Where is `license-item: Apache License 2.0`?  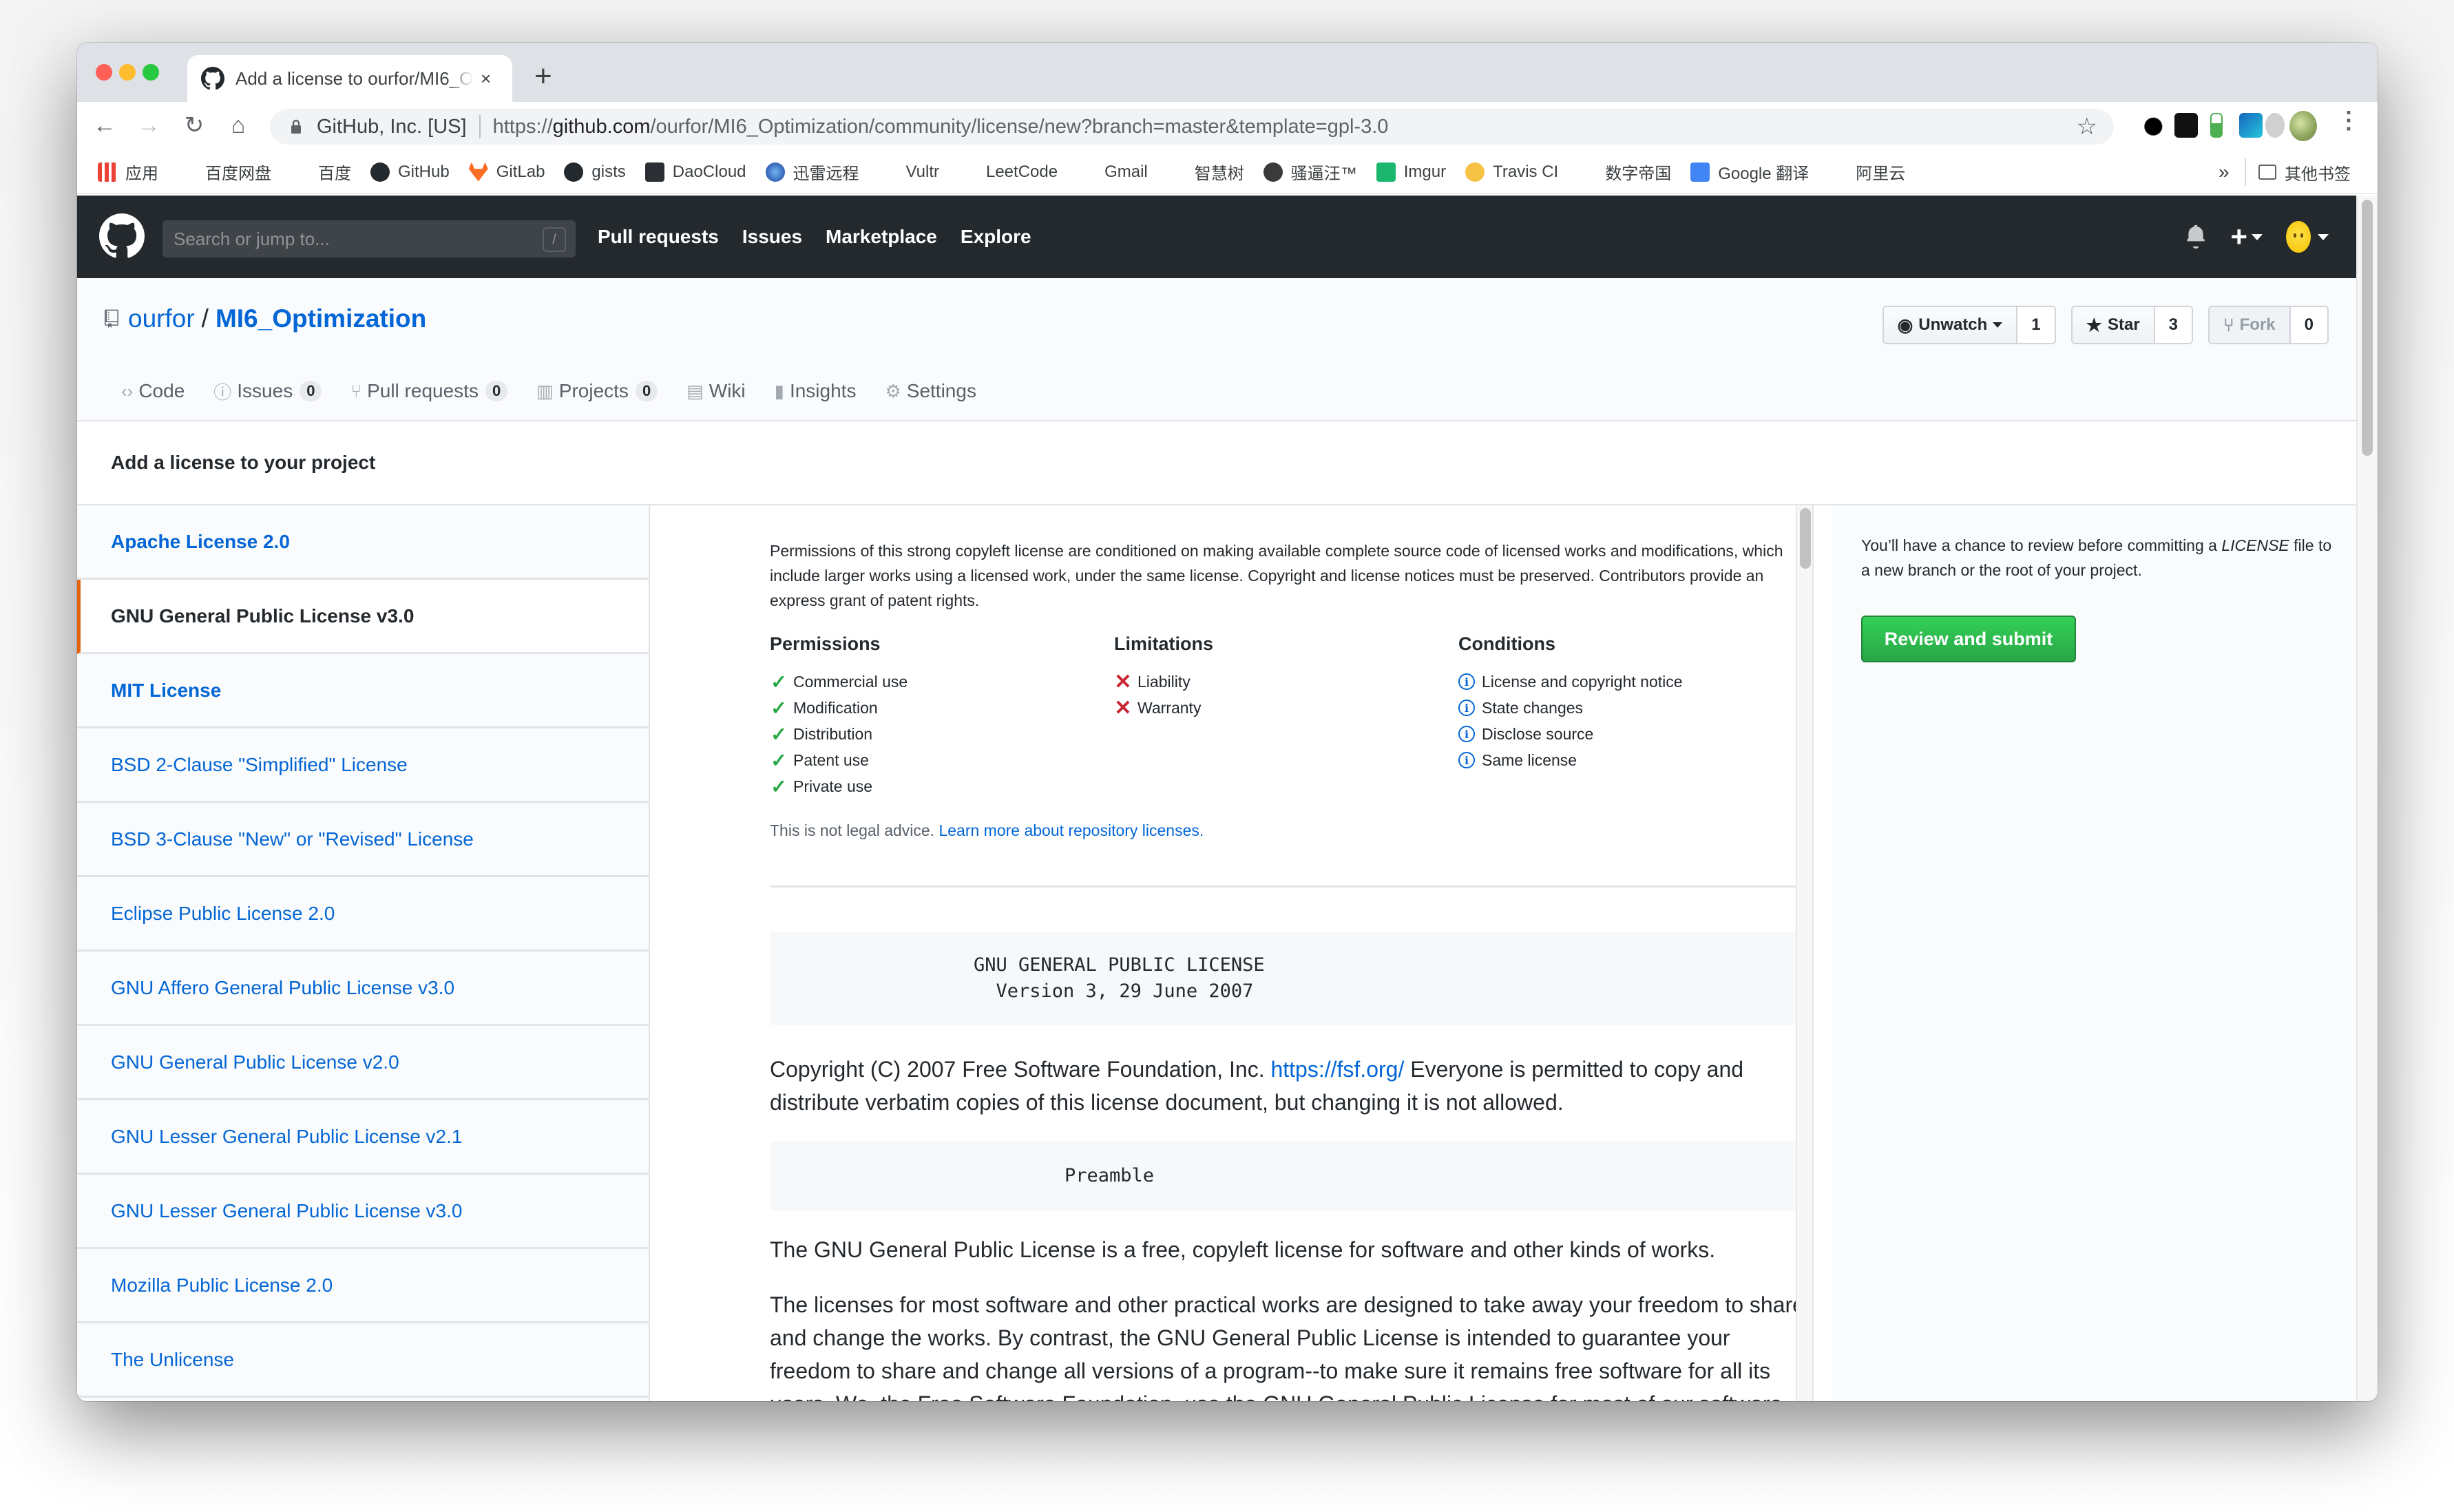 license-item: Apache License 2.0 is located at coordinates (363, 542).